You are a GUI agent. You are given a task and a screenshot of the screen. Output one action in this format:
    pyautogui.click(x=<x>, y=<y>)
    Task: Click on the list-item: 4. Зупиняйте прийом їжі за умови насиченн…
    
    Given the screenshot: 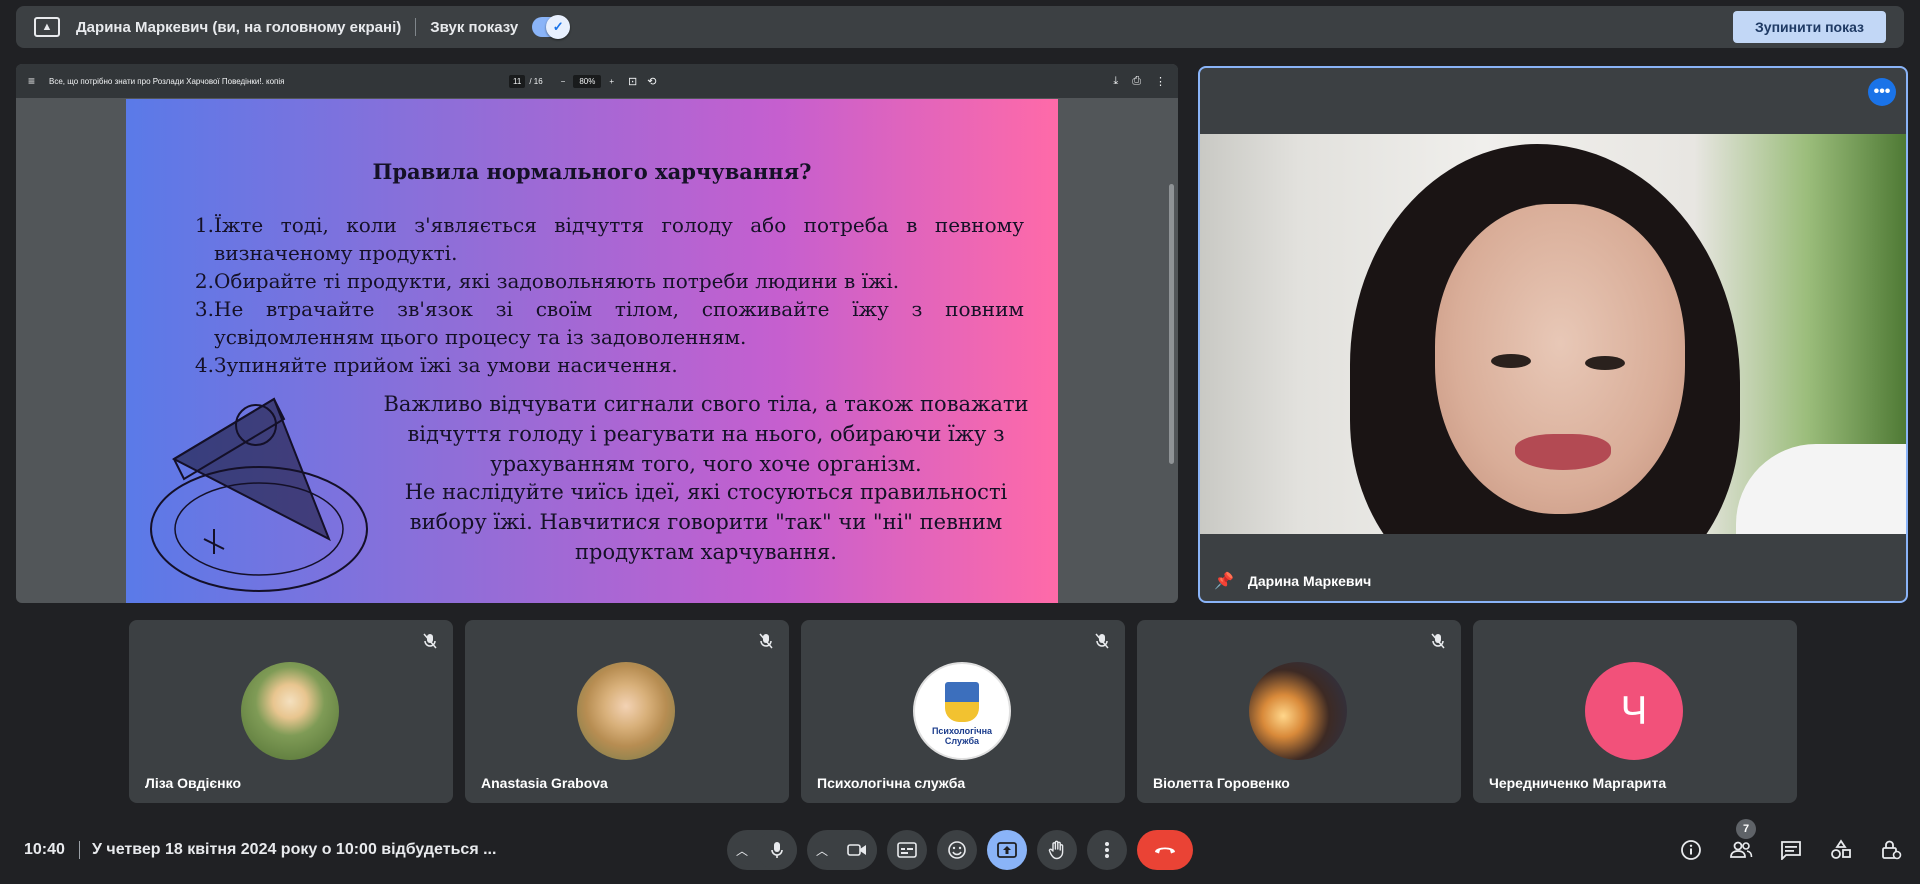 What is the action you would take?
    pyautogui.click(x=609, y=365)
    